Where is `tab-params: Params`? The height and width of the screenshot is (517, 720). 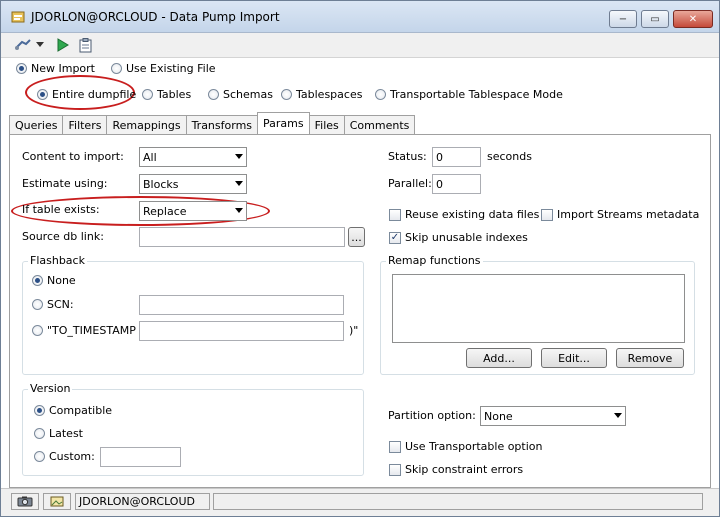
tab-params: Params is located at coordinates (283, 123).